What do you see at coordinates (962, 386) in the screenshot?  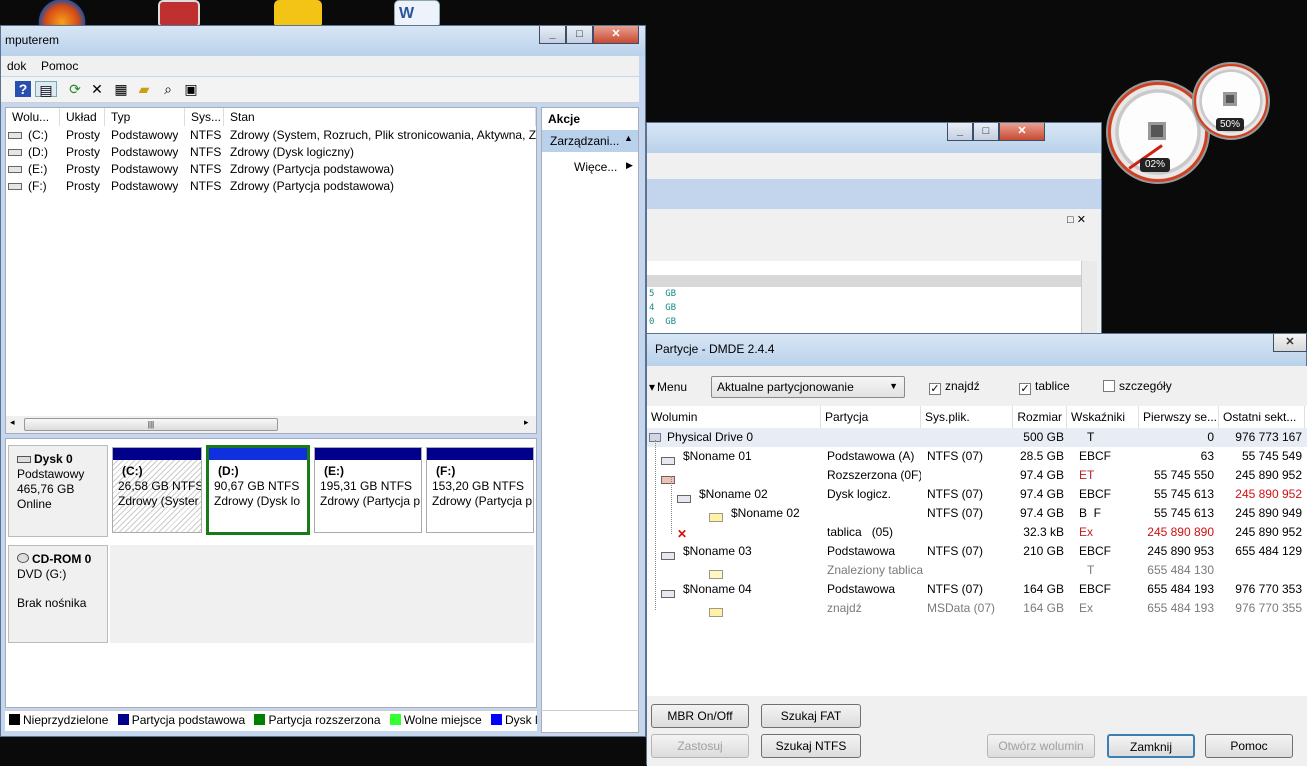 I see `find-checkbox-label: znajdź` at bounding box center [962, 386].